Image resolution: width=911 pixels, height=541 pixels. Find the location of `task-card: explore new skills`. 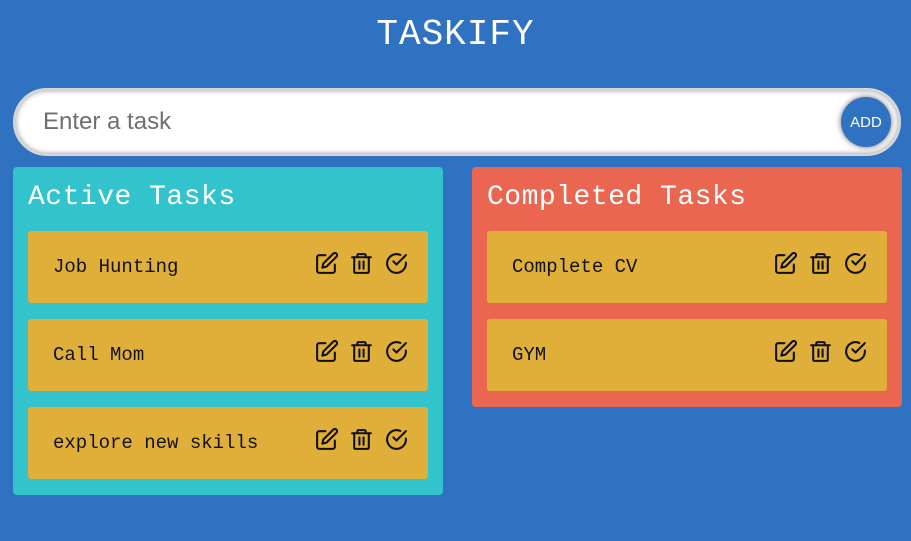

task-card: explore new skills is located at coordinates (228, 443).